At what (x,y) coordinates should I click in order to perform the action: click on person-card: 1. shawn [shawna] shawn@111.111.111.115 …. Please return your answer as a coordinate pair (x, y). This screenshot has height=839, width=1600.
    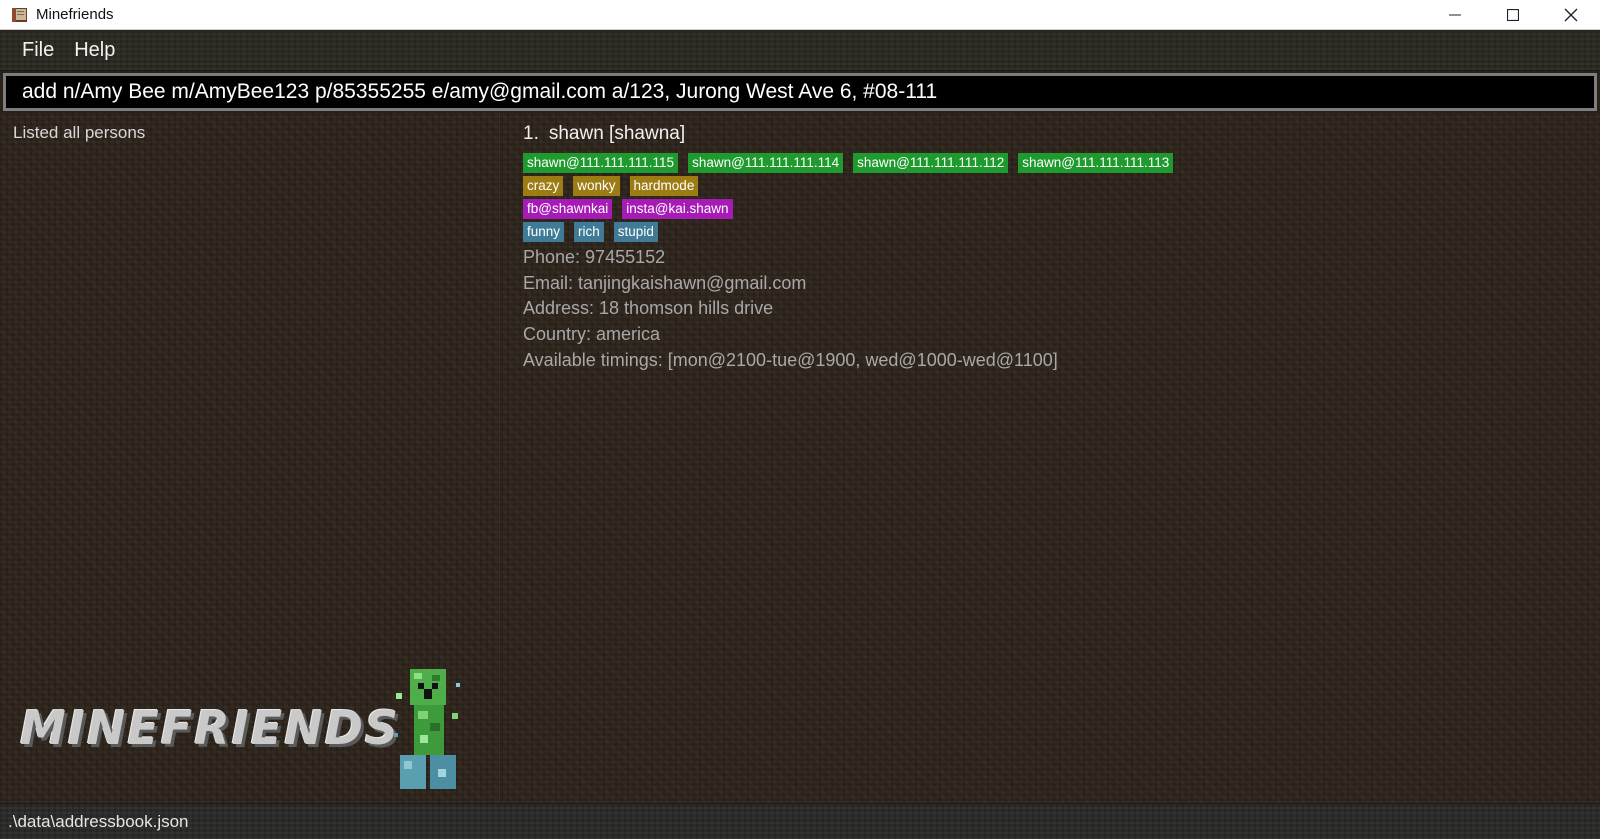
    Looking at the image, I should click on (848, 248).